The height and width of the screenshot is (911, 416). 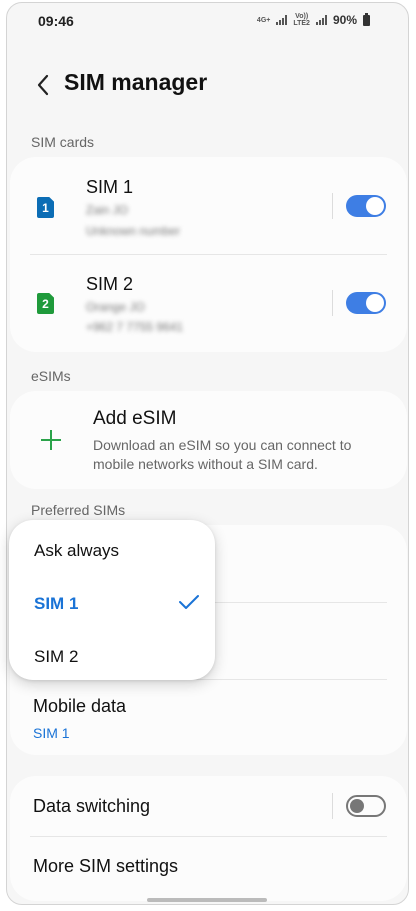 I want to click on sim-1-badge-icon: 1, so click(x=45, y=207).